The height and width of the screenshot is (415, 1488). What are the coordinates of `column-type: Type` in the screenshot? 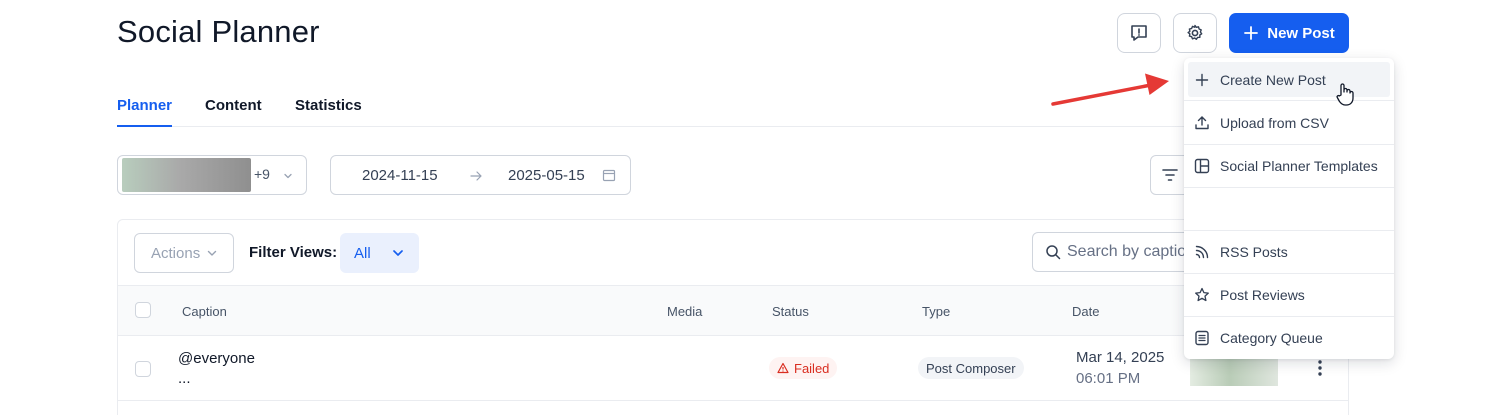 It's located at (936, 311).